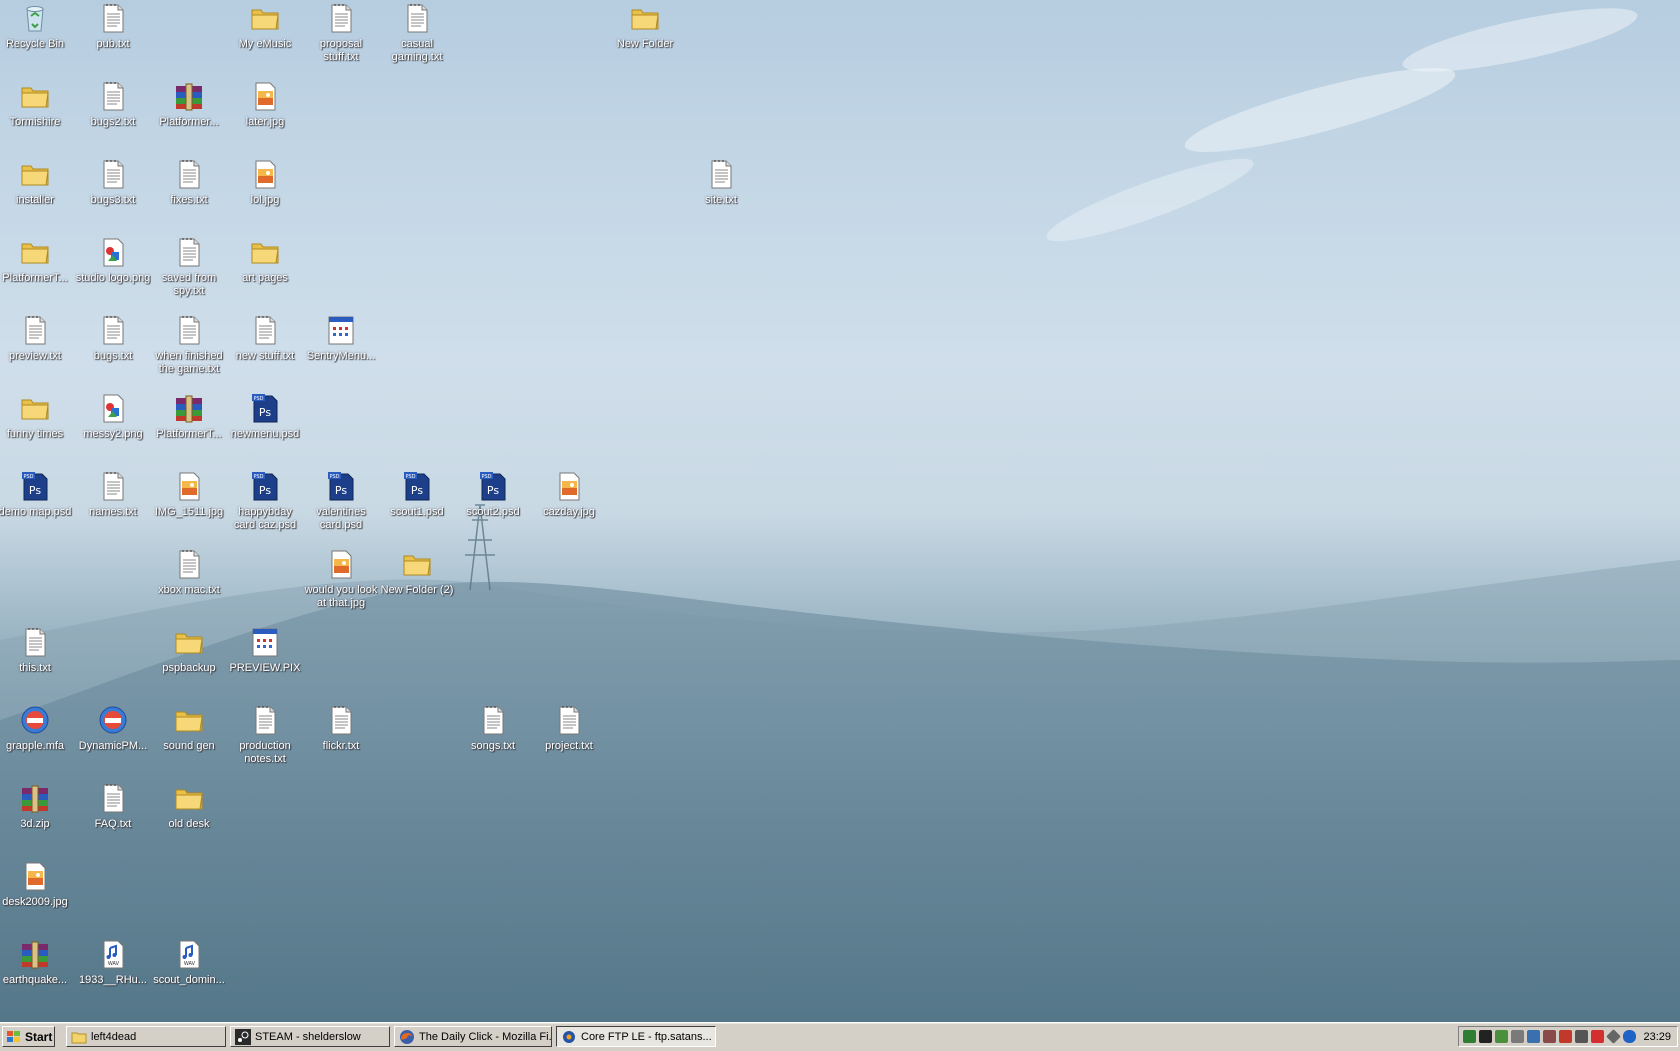 The width and height of the screenshot is (1680, 1051). Describe the element at coordinates (1501, 1036) in the screenshot. I see `app-tray-icon` at that location.